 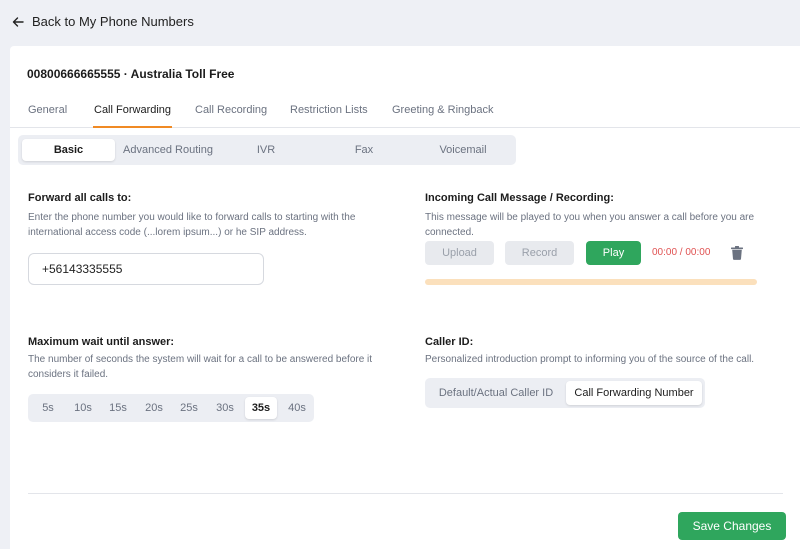 I want to click on back-label: Back to My Phone Numbers, so click(x=113, y=21).